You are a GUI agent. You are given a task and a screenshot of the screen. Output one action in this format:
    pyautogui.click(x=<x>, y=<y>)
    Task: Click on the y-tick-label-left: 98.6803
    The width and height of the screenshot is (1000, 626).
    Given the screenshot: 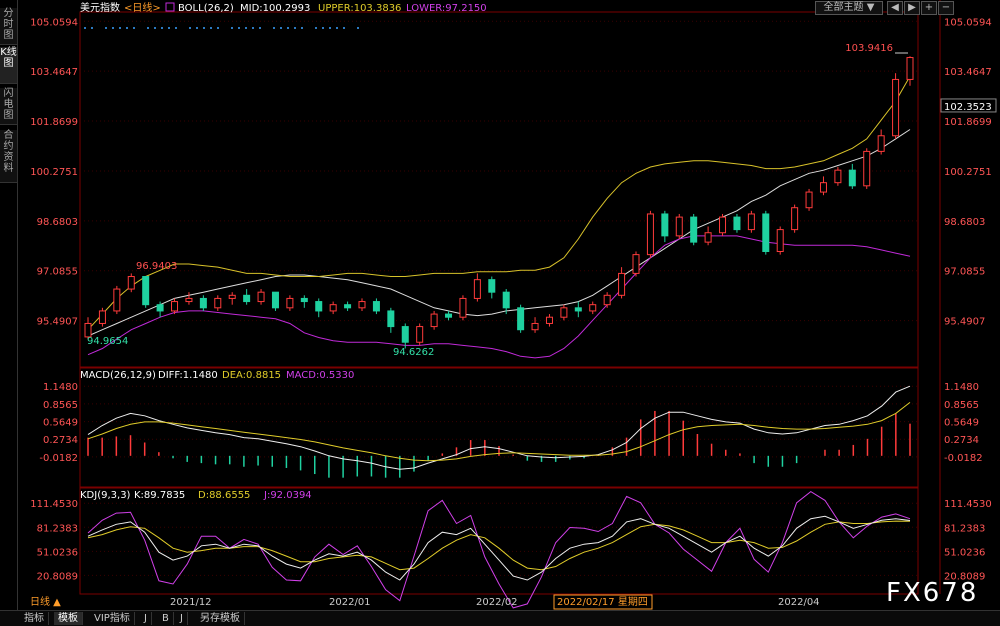 What is the action you would take?
    pyautogui.click(x=57, y=222)
    